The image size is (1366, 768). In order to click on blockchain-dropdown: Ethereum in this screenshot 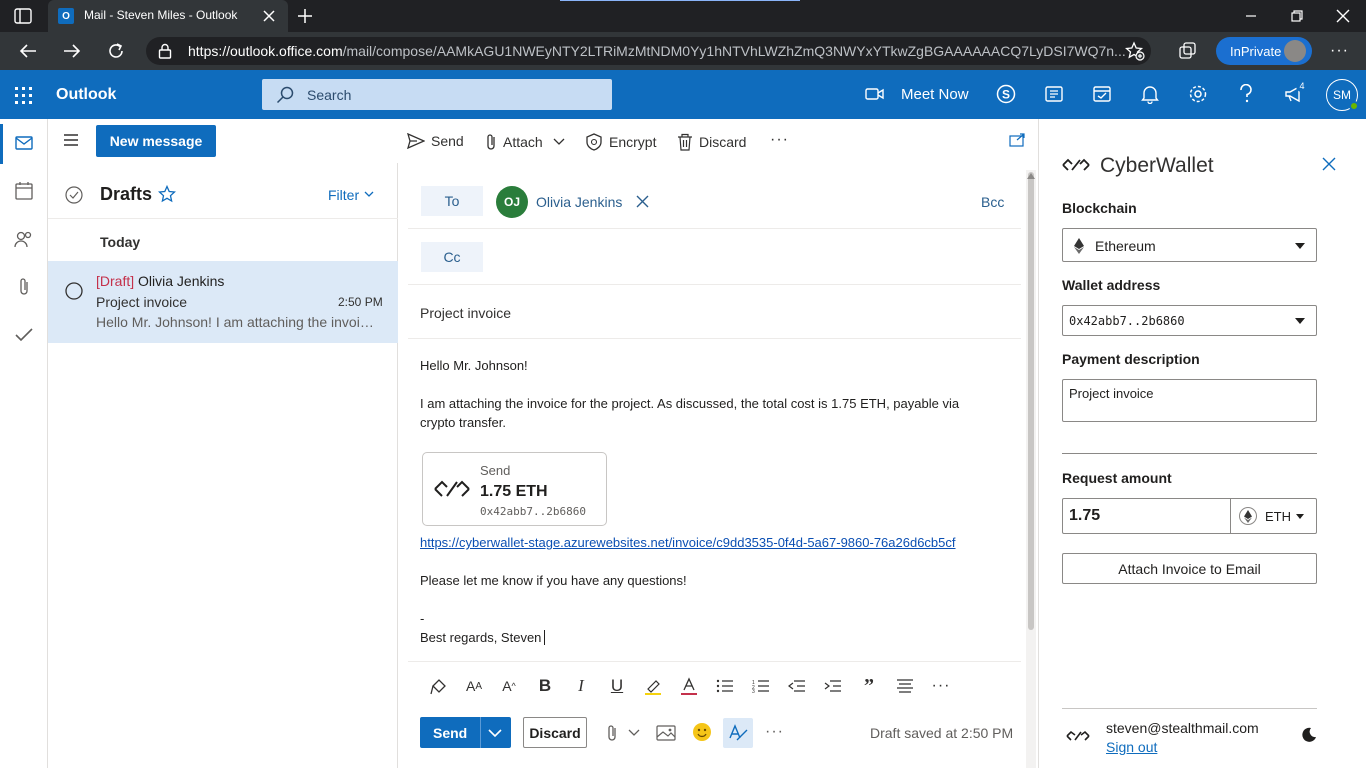, I will do `click(1189, 245)`.